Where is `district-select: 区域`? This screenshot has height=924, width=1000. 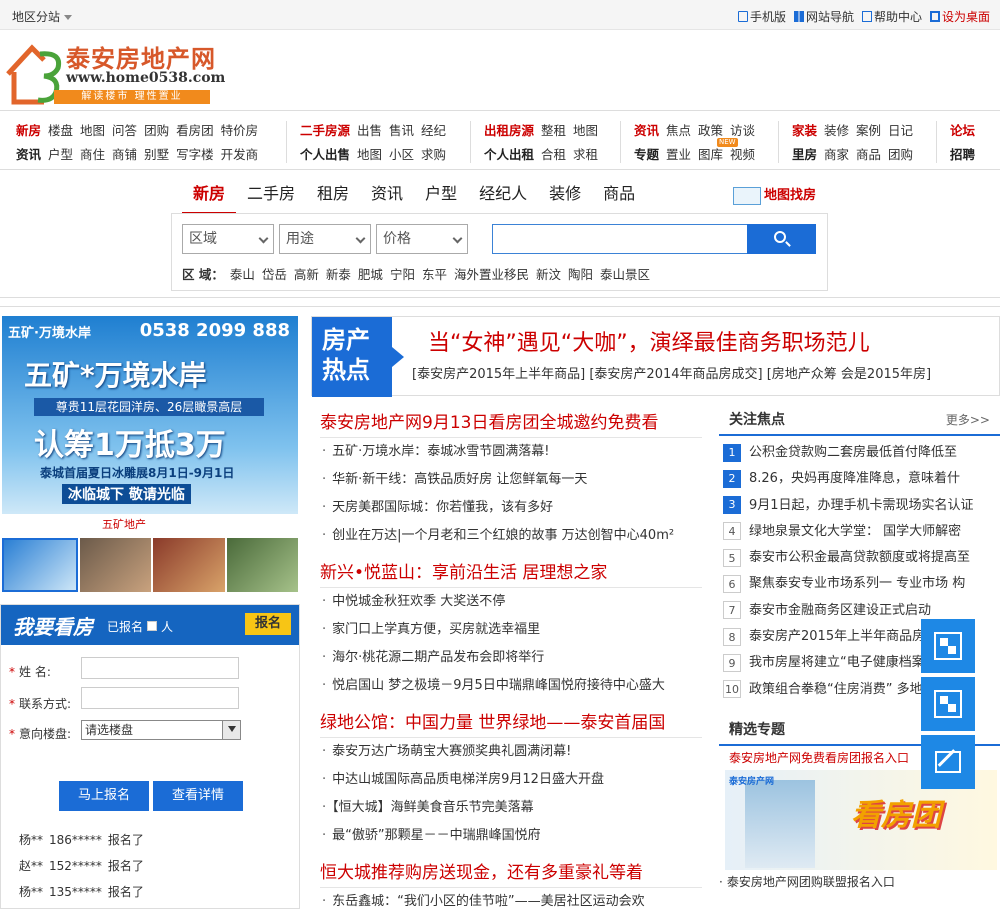 district-select: 区域 is located at coordinates (228, 239).